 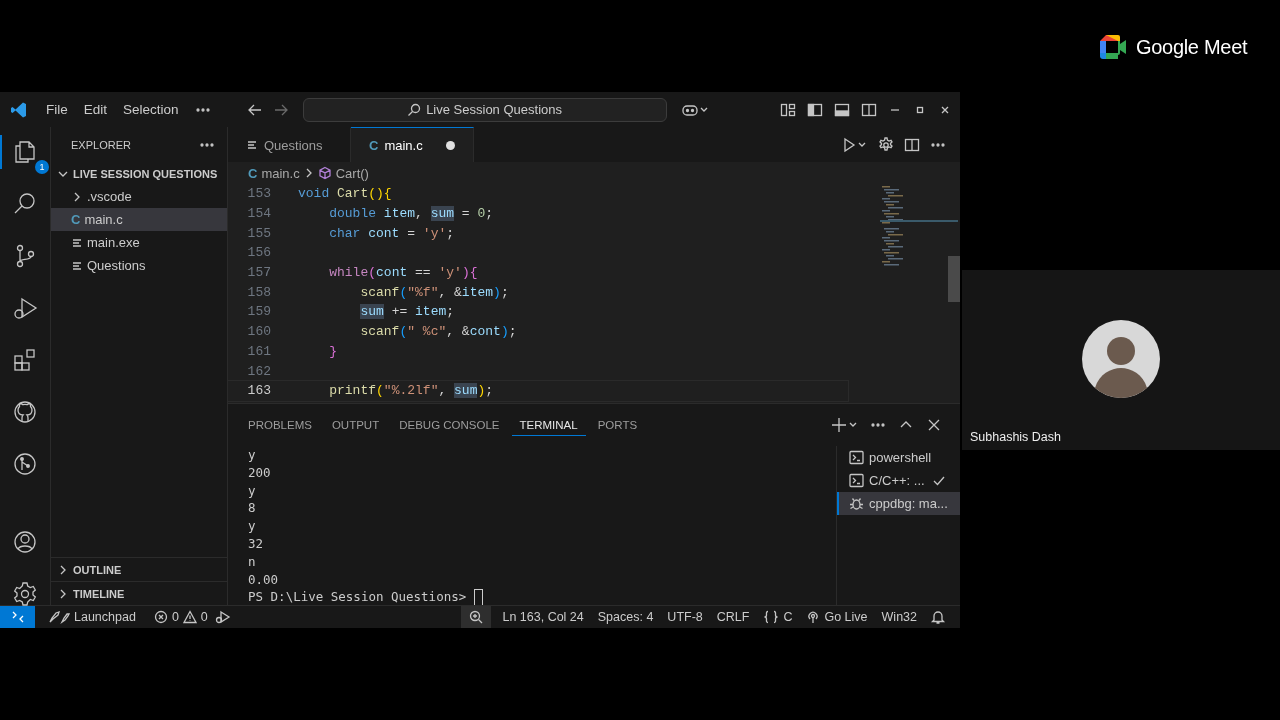 I want to click on notification-badge: 1, so click(x=42, y=167).